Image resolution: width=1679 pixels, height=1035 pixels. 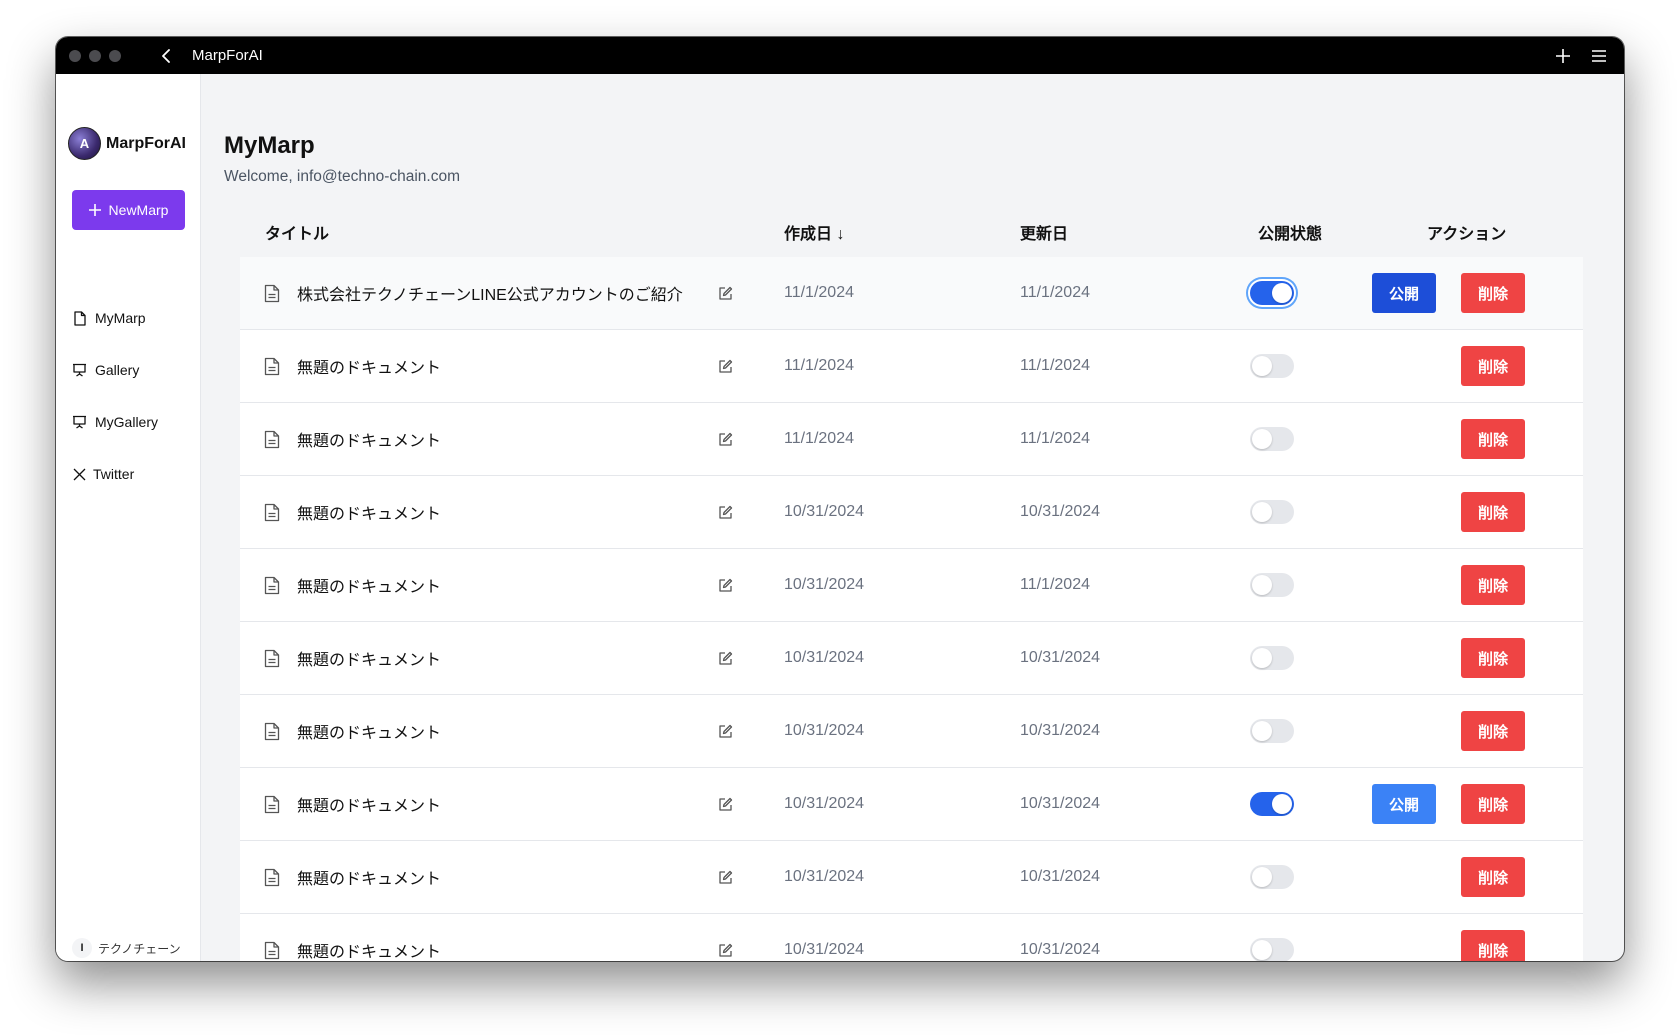 I want to click on user-name: テクノチェーン, so click(x=139, y=948).